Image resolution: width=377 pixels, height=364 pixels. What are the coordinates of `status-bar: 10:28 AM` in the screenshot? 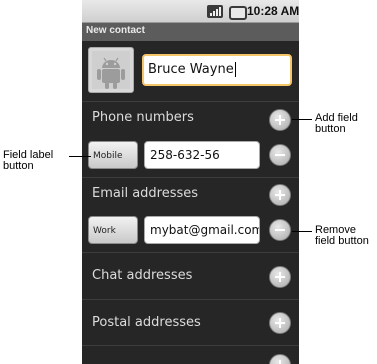 It's located at (190, 11).